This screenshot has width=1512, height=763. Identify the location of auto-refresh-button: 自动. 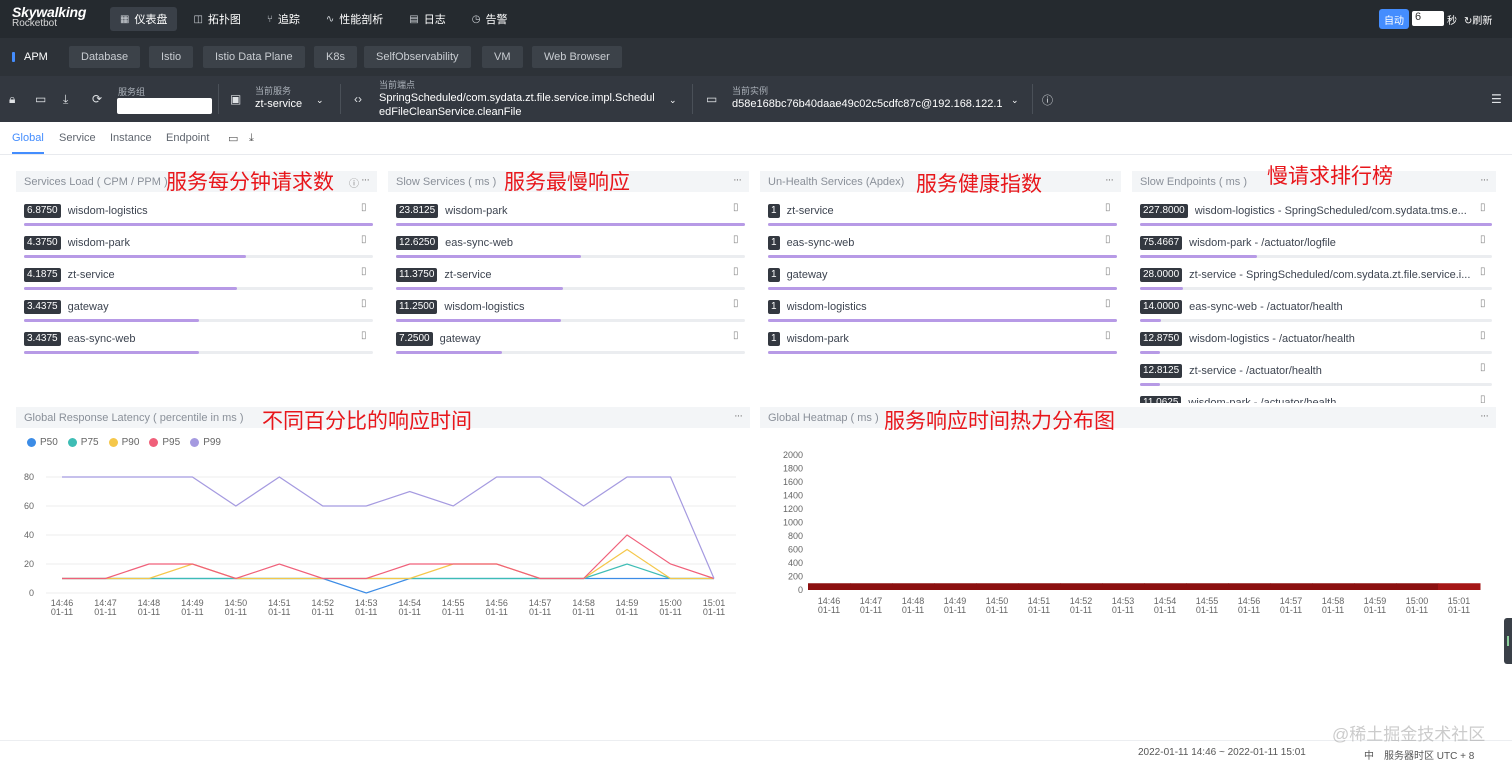
(1394, 19).